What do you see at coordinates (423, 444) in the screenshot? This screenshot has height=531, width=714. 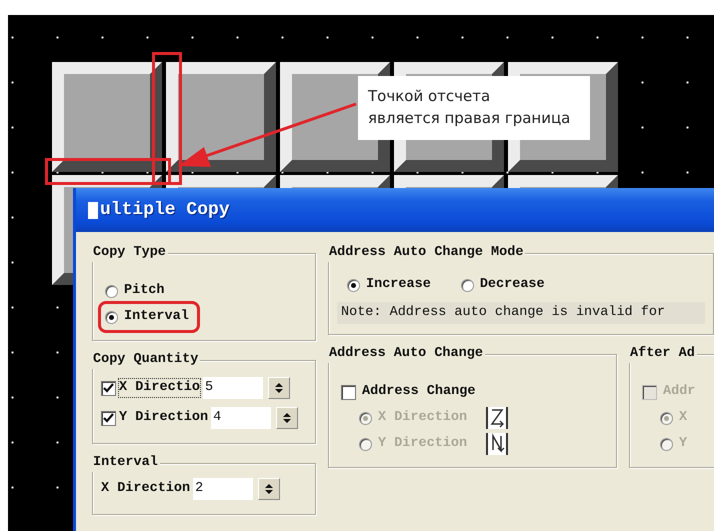 I see `option-label: Y Direction` at bounding box center [423, 444].